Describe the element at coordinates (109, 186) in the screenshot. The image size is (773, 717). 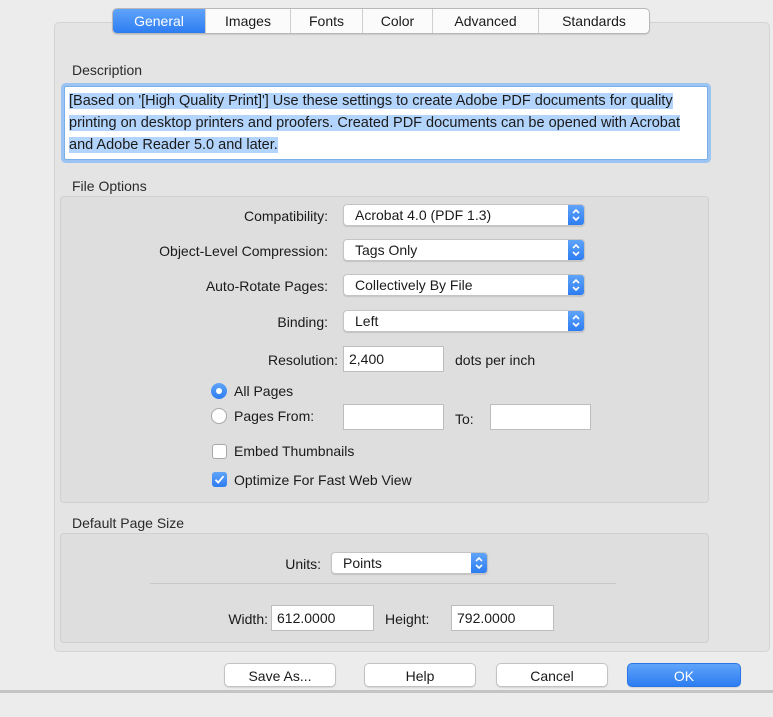
I see `file-options-label: File Options` at that location.